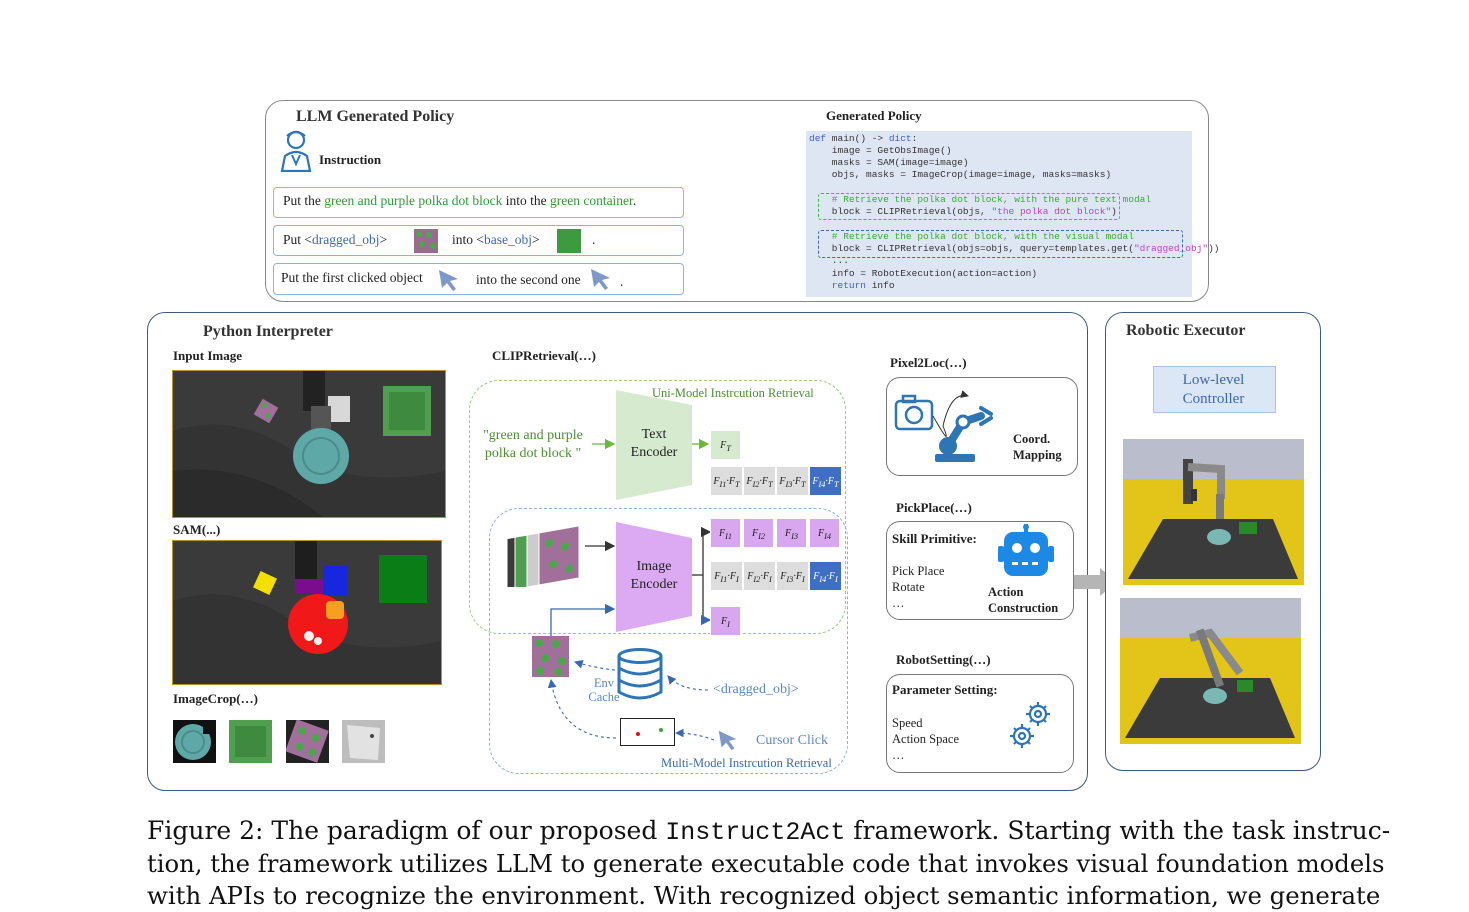  What do you see at coordinates (640, 674) in the screenshot?
I see `database-icon` at bounding box center [640, 674].